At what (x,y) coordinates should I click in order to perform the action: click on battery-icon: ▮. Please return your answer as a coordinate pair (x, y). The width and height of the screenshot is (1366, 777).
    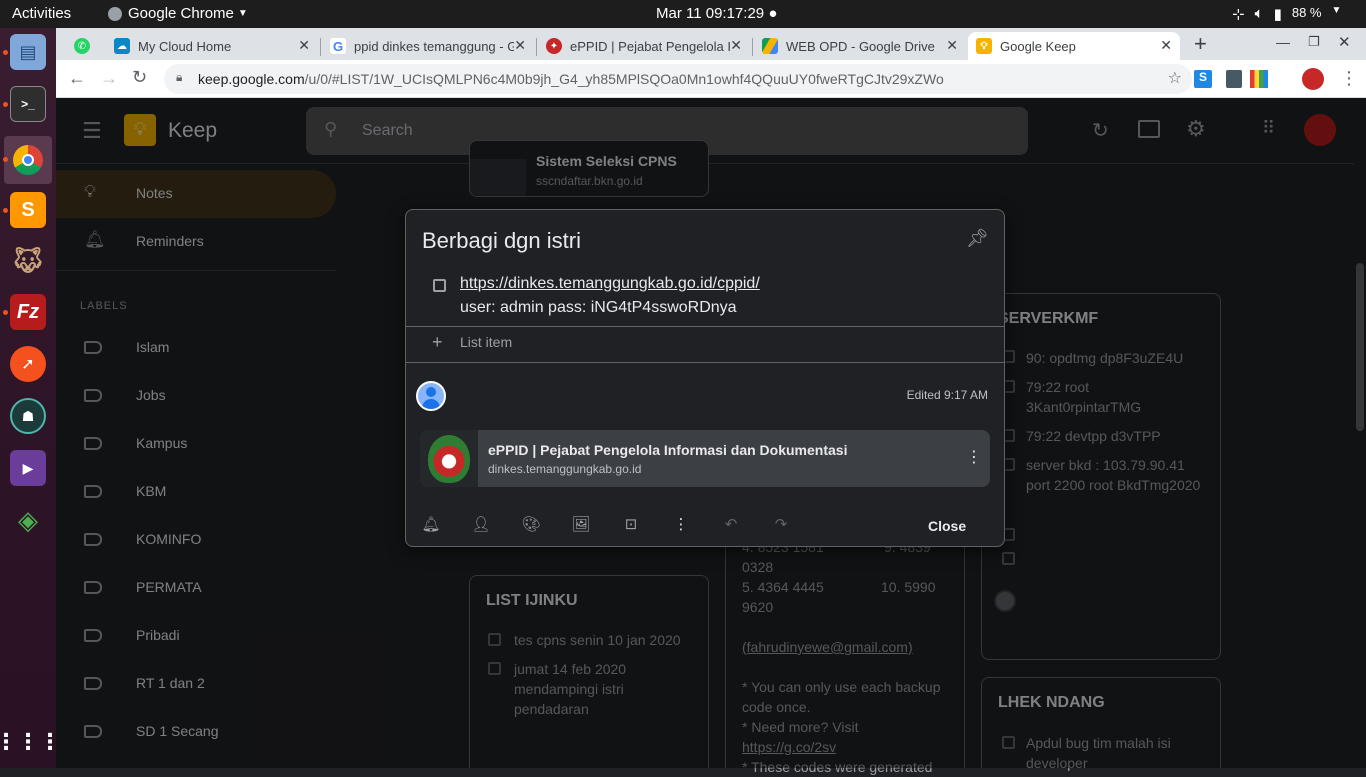
    Looking at the image, I should click on (1277, 14).